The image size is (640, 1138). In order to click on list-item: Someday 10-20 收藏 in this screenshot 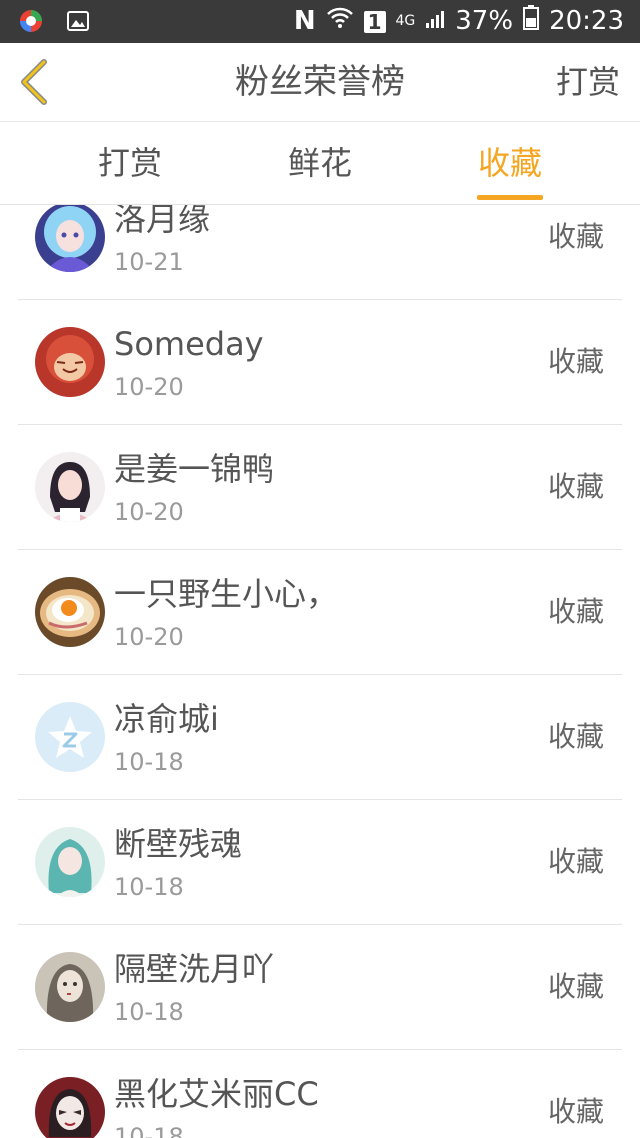, I will do `click(320, 362)`.